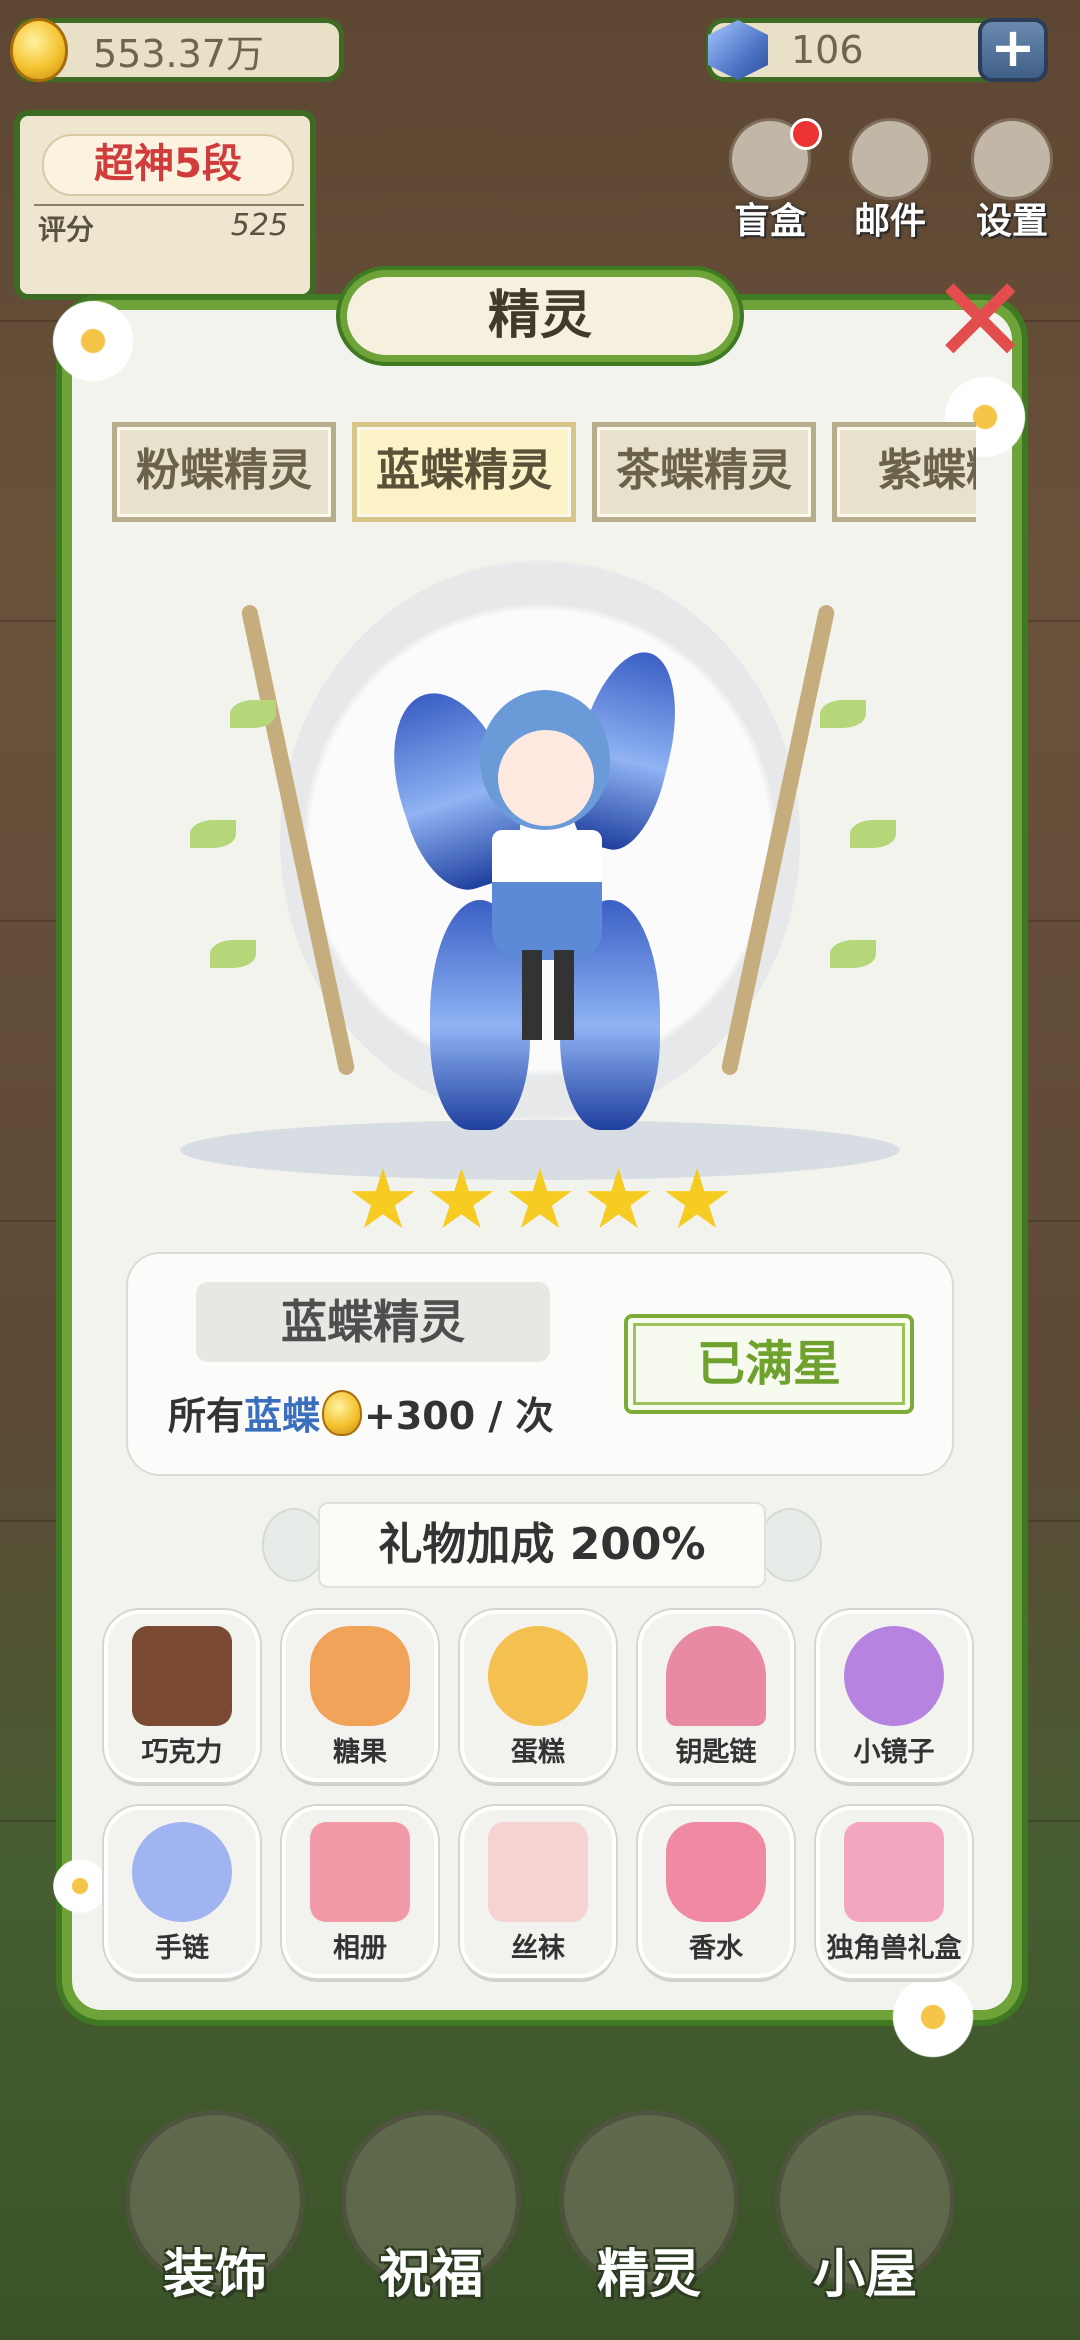 This screenshot has width=1080, height=2340. What do you see at coordinates (716, 1676) in the screenshot?
I see `keychain-icon` at bounding box center [716, 1676].